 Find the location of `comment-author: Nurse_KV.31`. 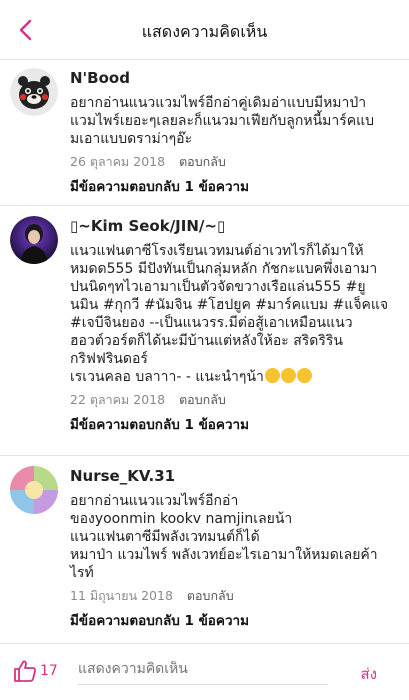

comment-author: Nurse_KV.31 is located at coordinates (234, 476).